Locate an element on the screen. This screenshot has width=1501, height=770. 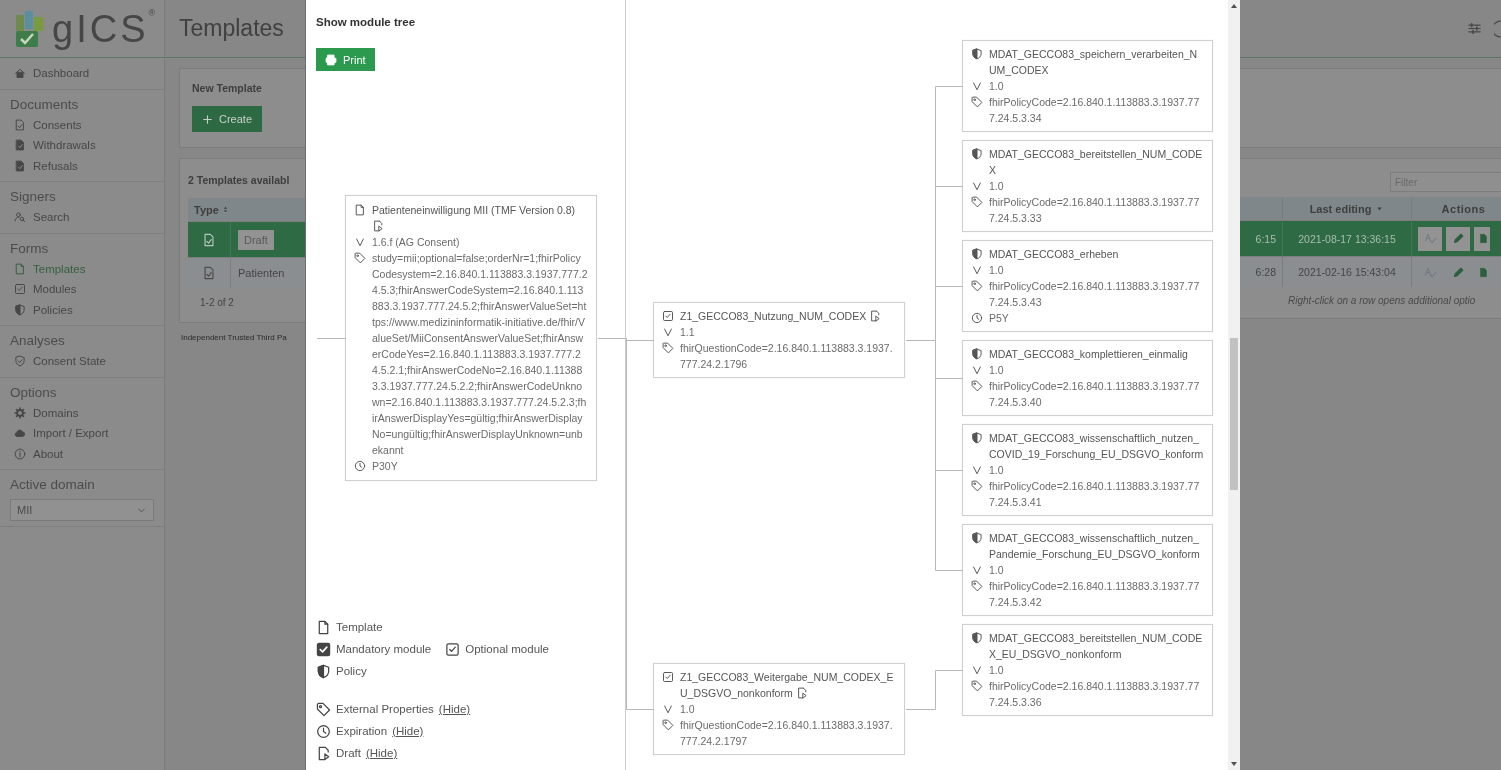
legend-label: Template is located at coordinates (359, 627).